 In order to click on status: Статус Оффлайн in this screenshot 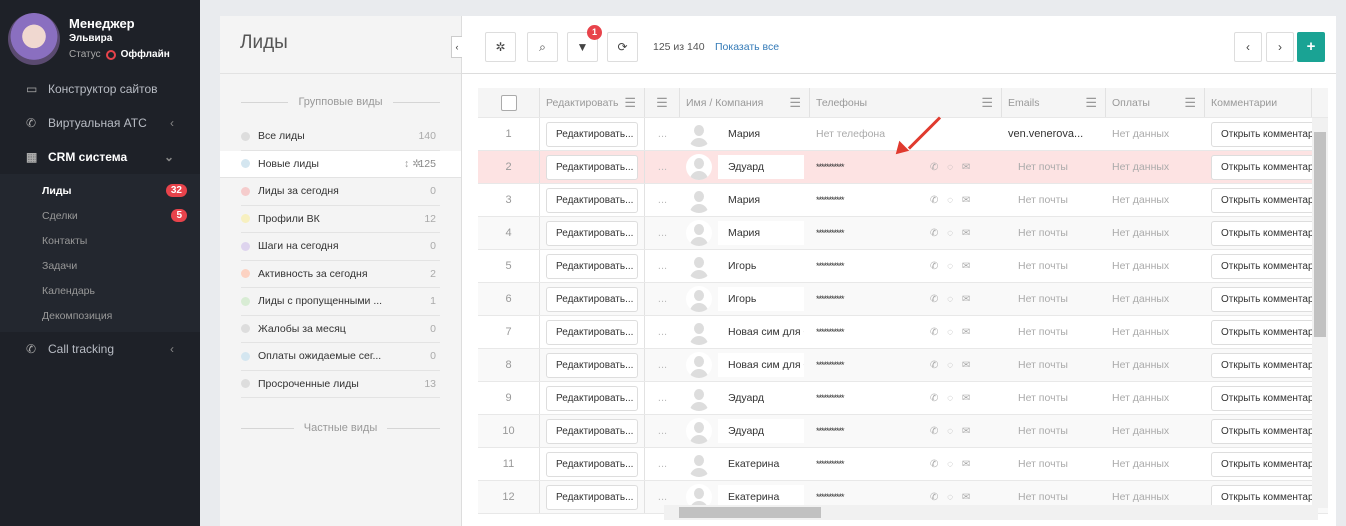, I will do `click(119, 54)`.